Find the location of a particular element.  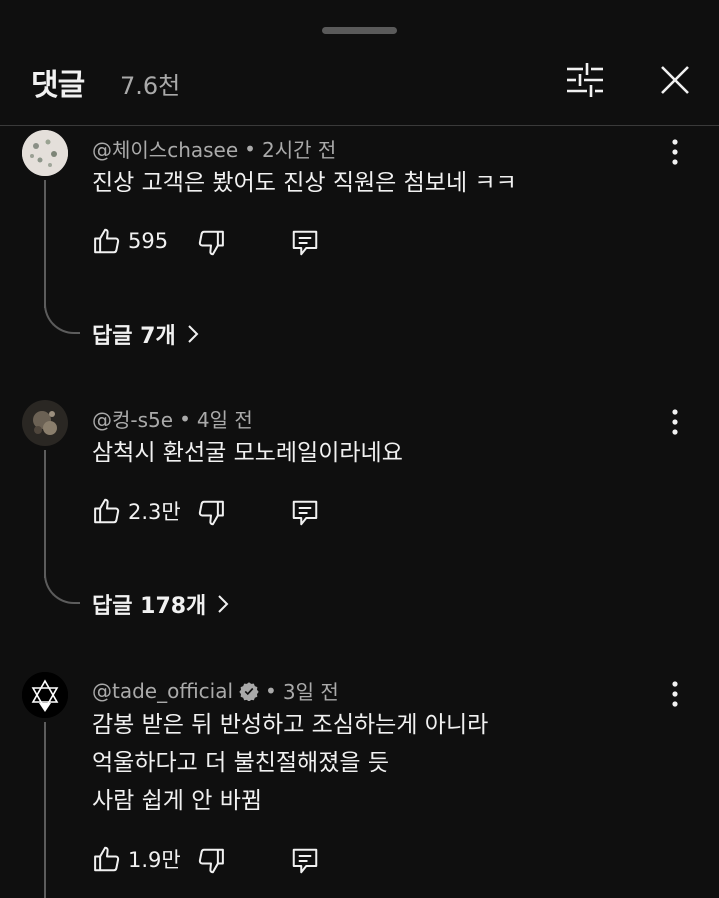

like-count: 2.3만 is located at coordinates (154, 512).